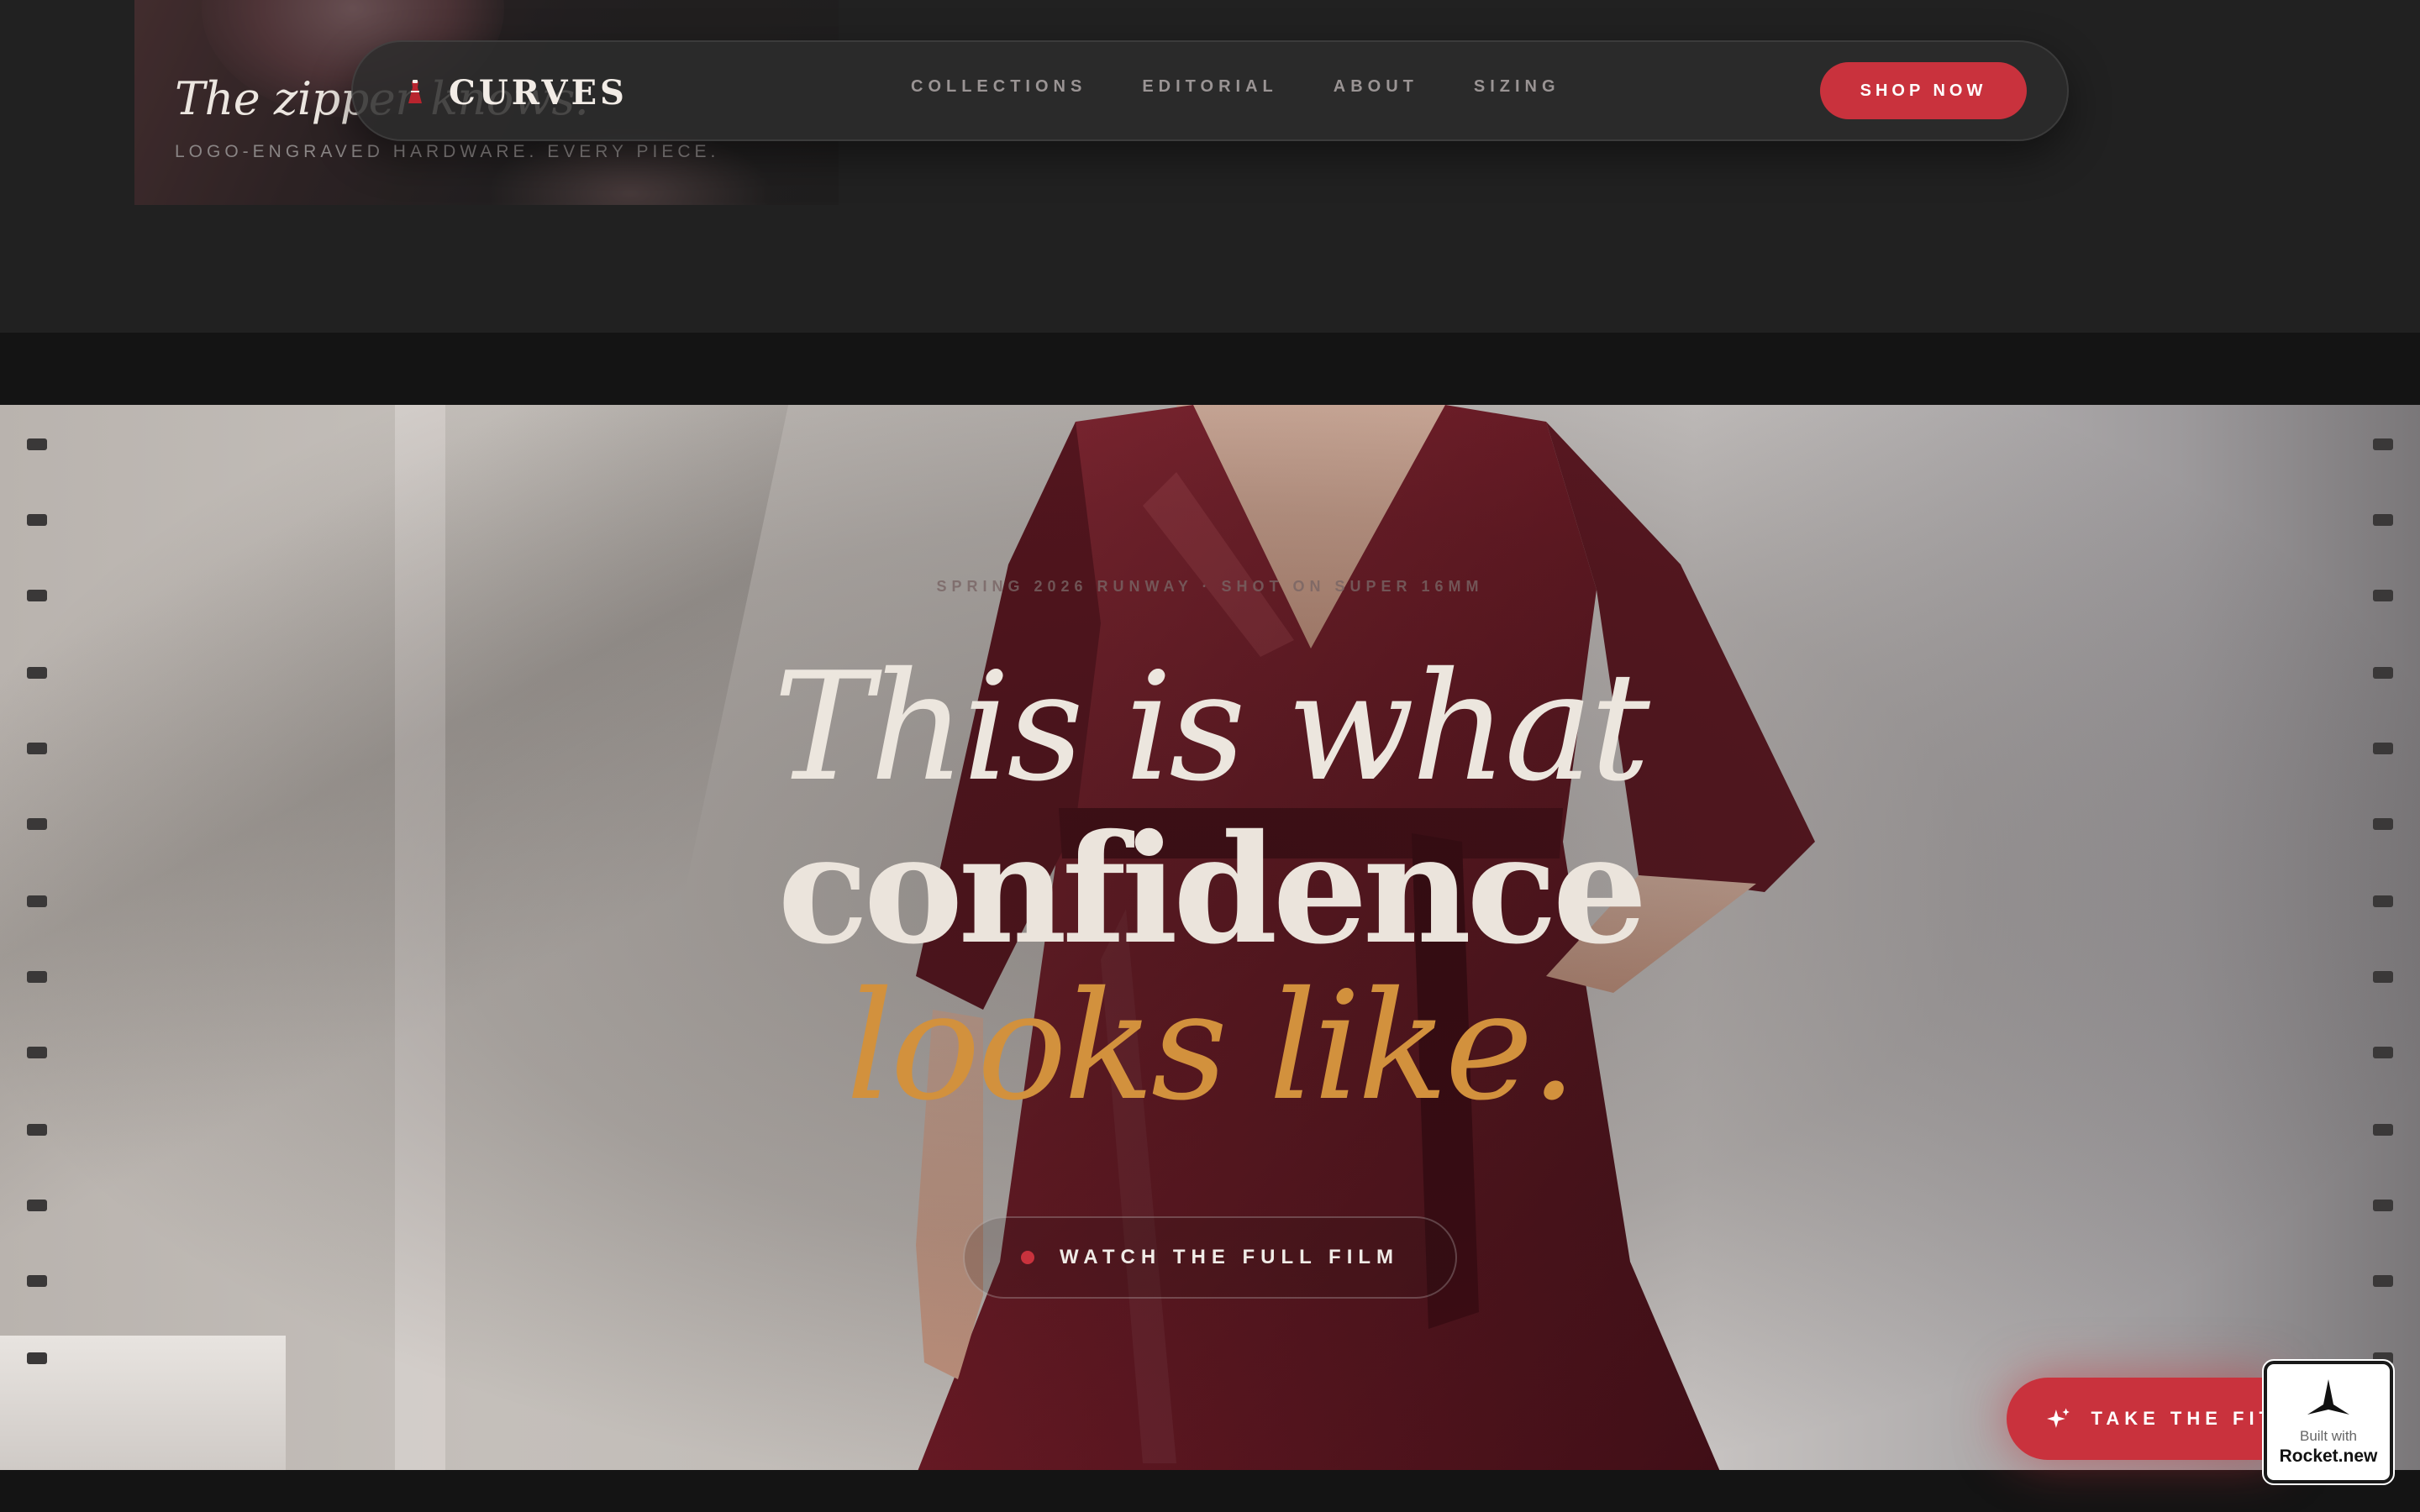 This screenshot has width=2420, height=1512. Describe the element at coordinates (1210, 1491) in the screenshot. I see `bottom-bar` at that location.